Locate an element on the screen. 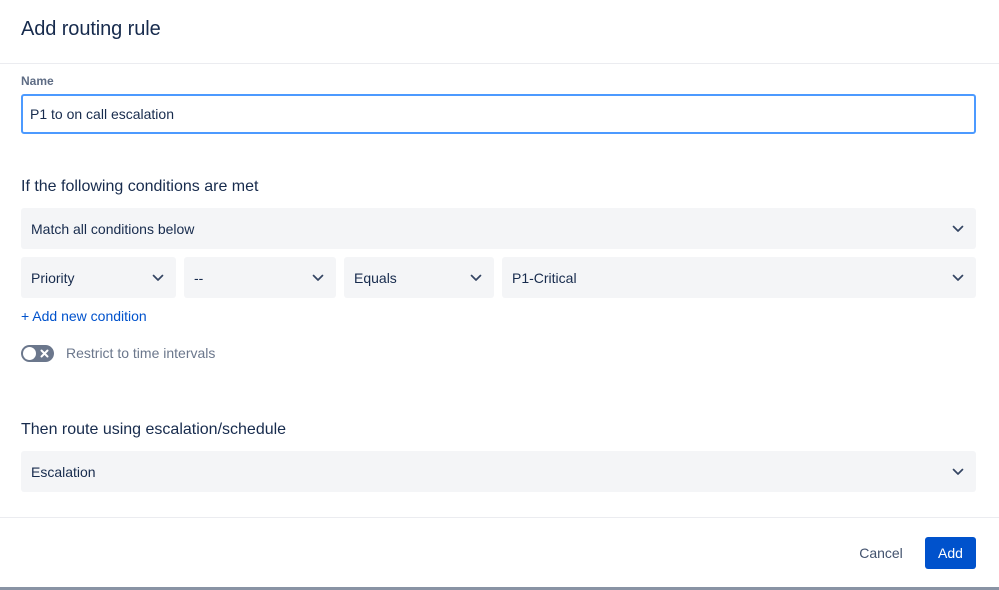  condition-subfield-select: -- is located at coordinates (260, 277).